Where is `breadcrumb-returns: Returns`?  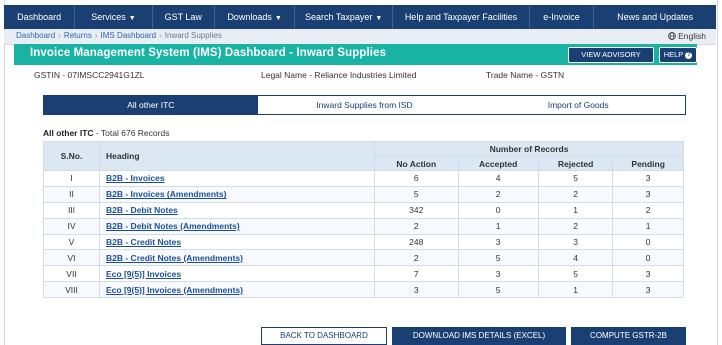
breadcrumb-returns: Returns is located at coordinates (78, 35).